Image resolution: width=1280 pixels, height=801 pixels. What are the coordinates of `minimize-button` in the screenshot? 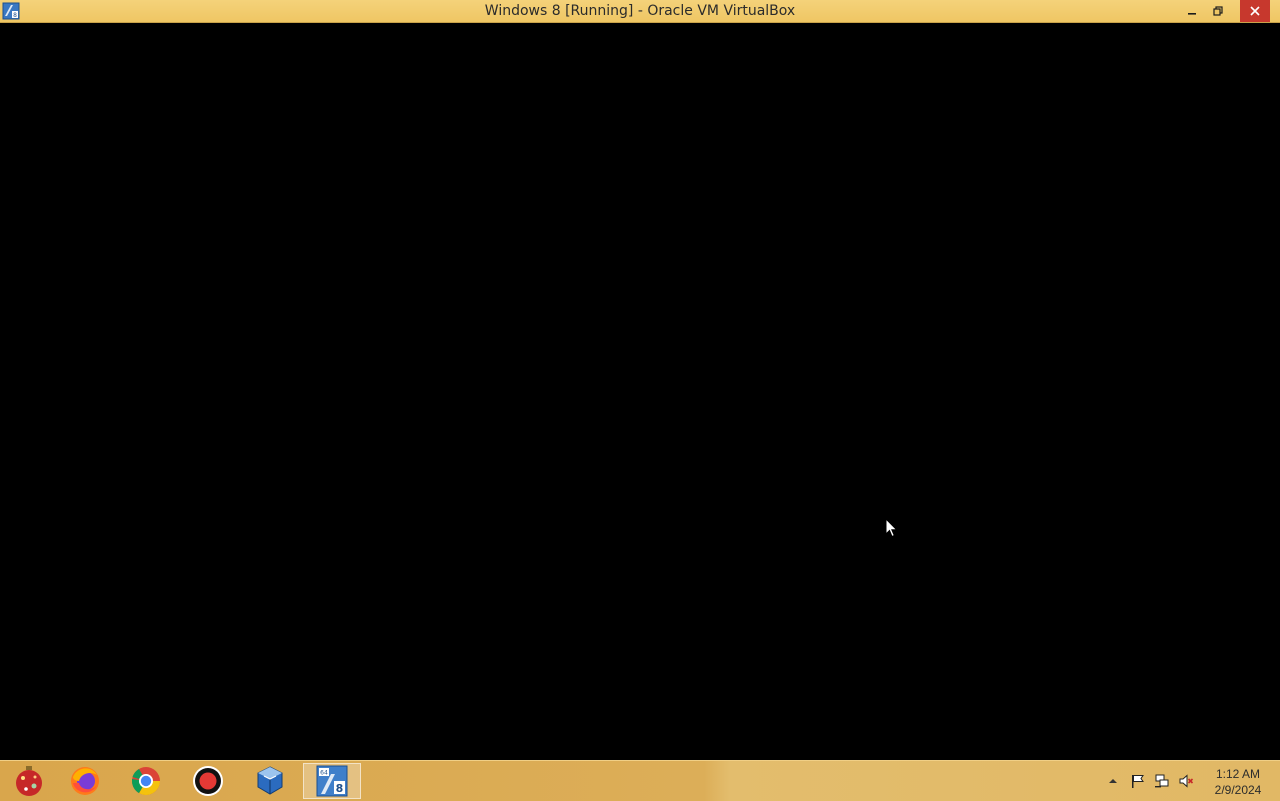 It's located at (1191, 11).